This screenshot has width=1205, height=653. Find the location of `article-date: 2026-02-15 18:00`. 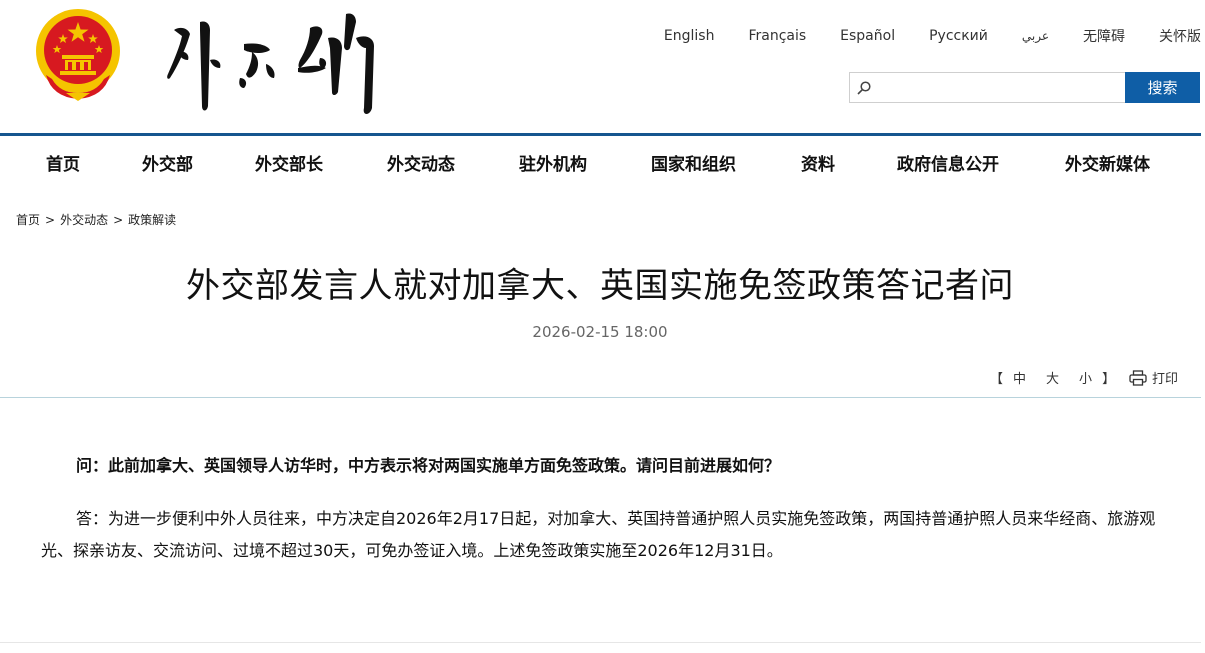

article-date: 2026-02-15 18:00 is located at coordinates (600, 332).